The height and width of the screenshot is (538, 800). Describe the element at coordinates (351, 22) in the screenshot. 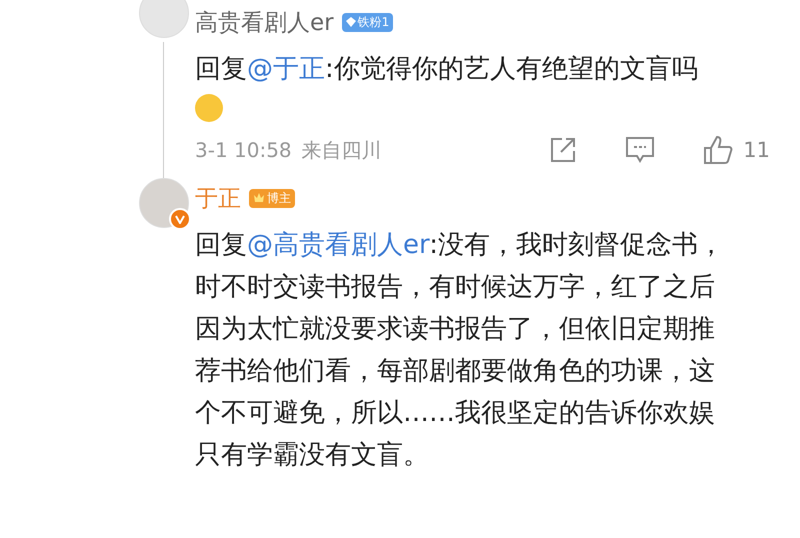

I see `diamond-icon` at that location.